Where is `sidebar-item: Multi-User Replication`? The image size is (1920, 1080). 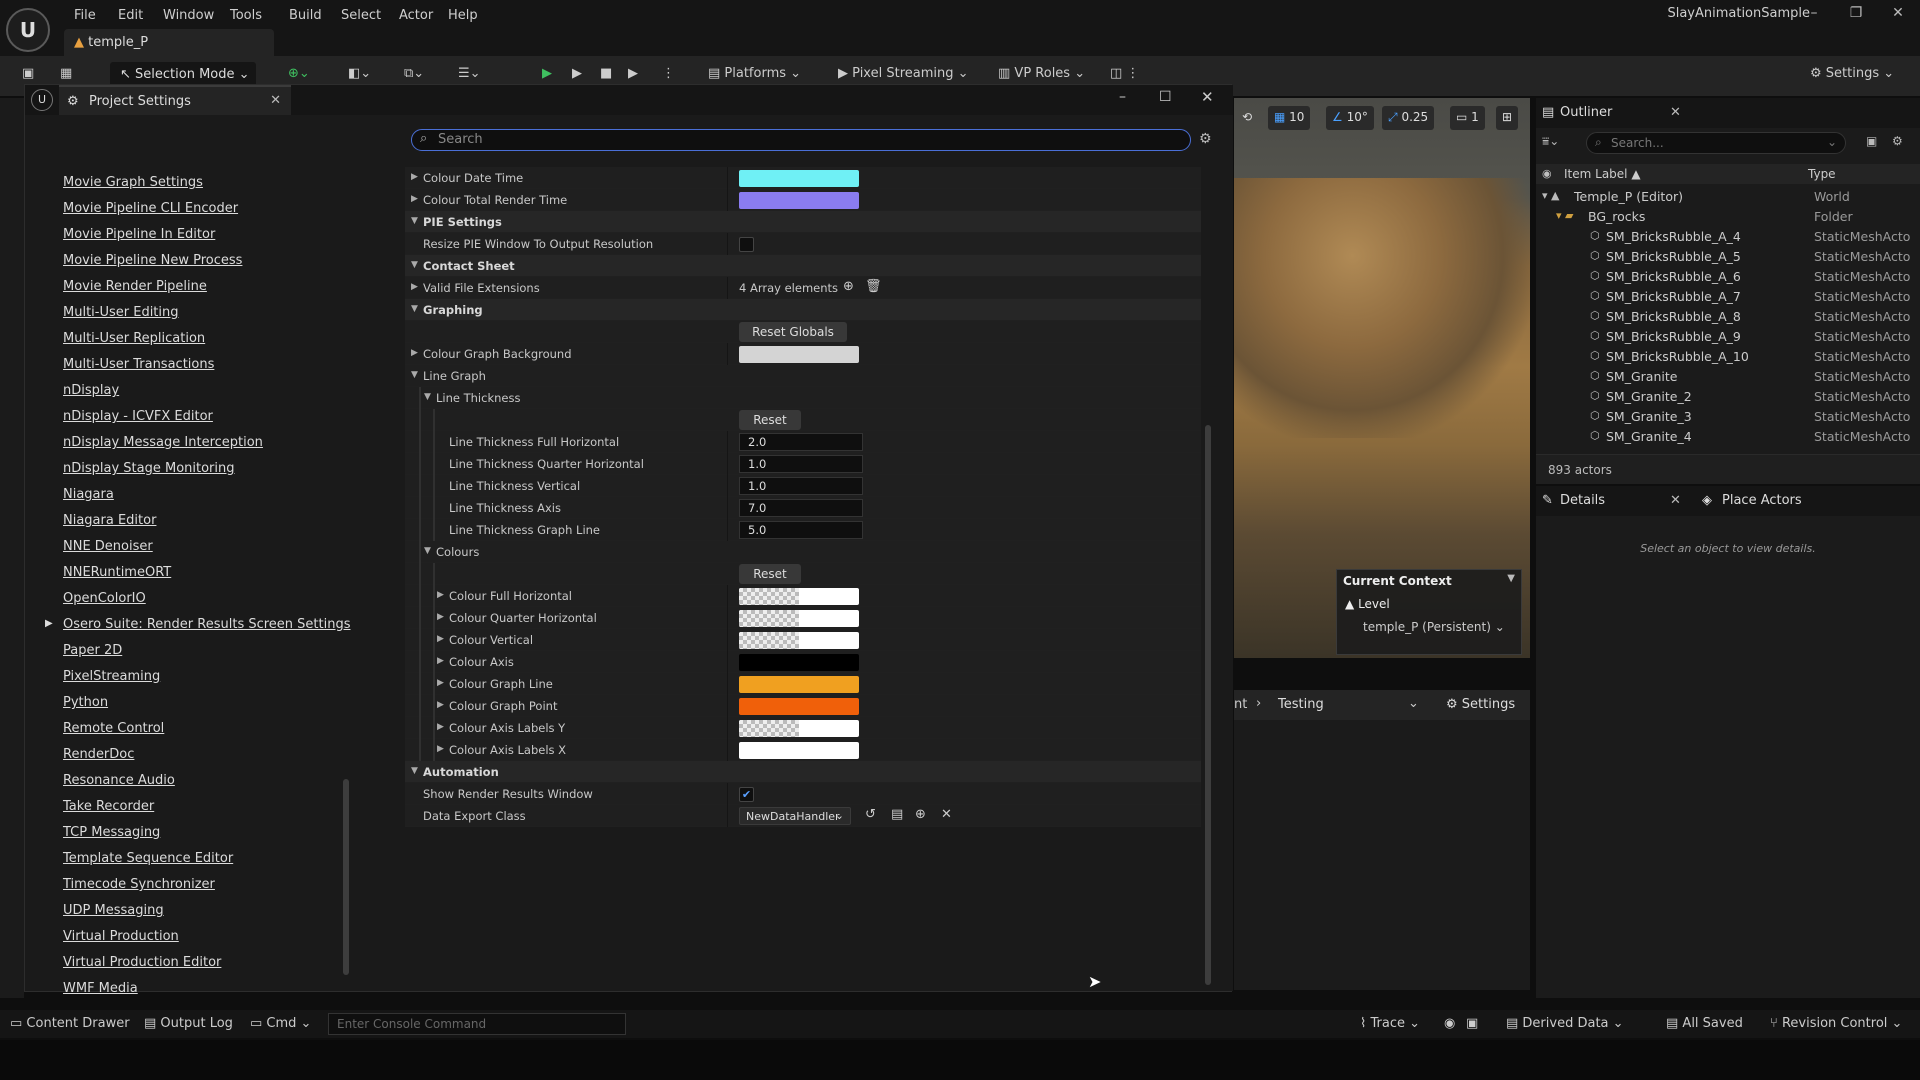
sidebar-item: Multi-User Replication is located at coordinates (134, 338).